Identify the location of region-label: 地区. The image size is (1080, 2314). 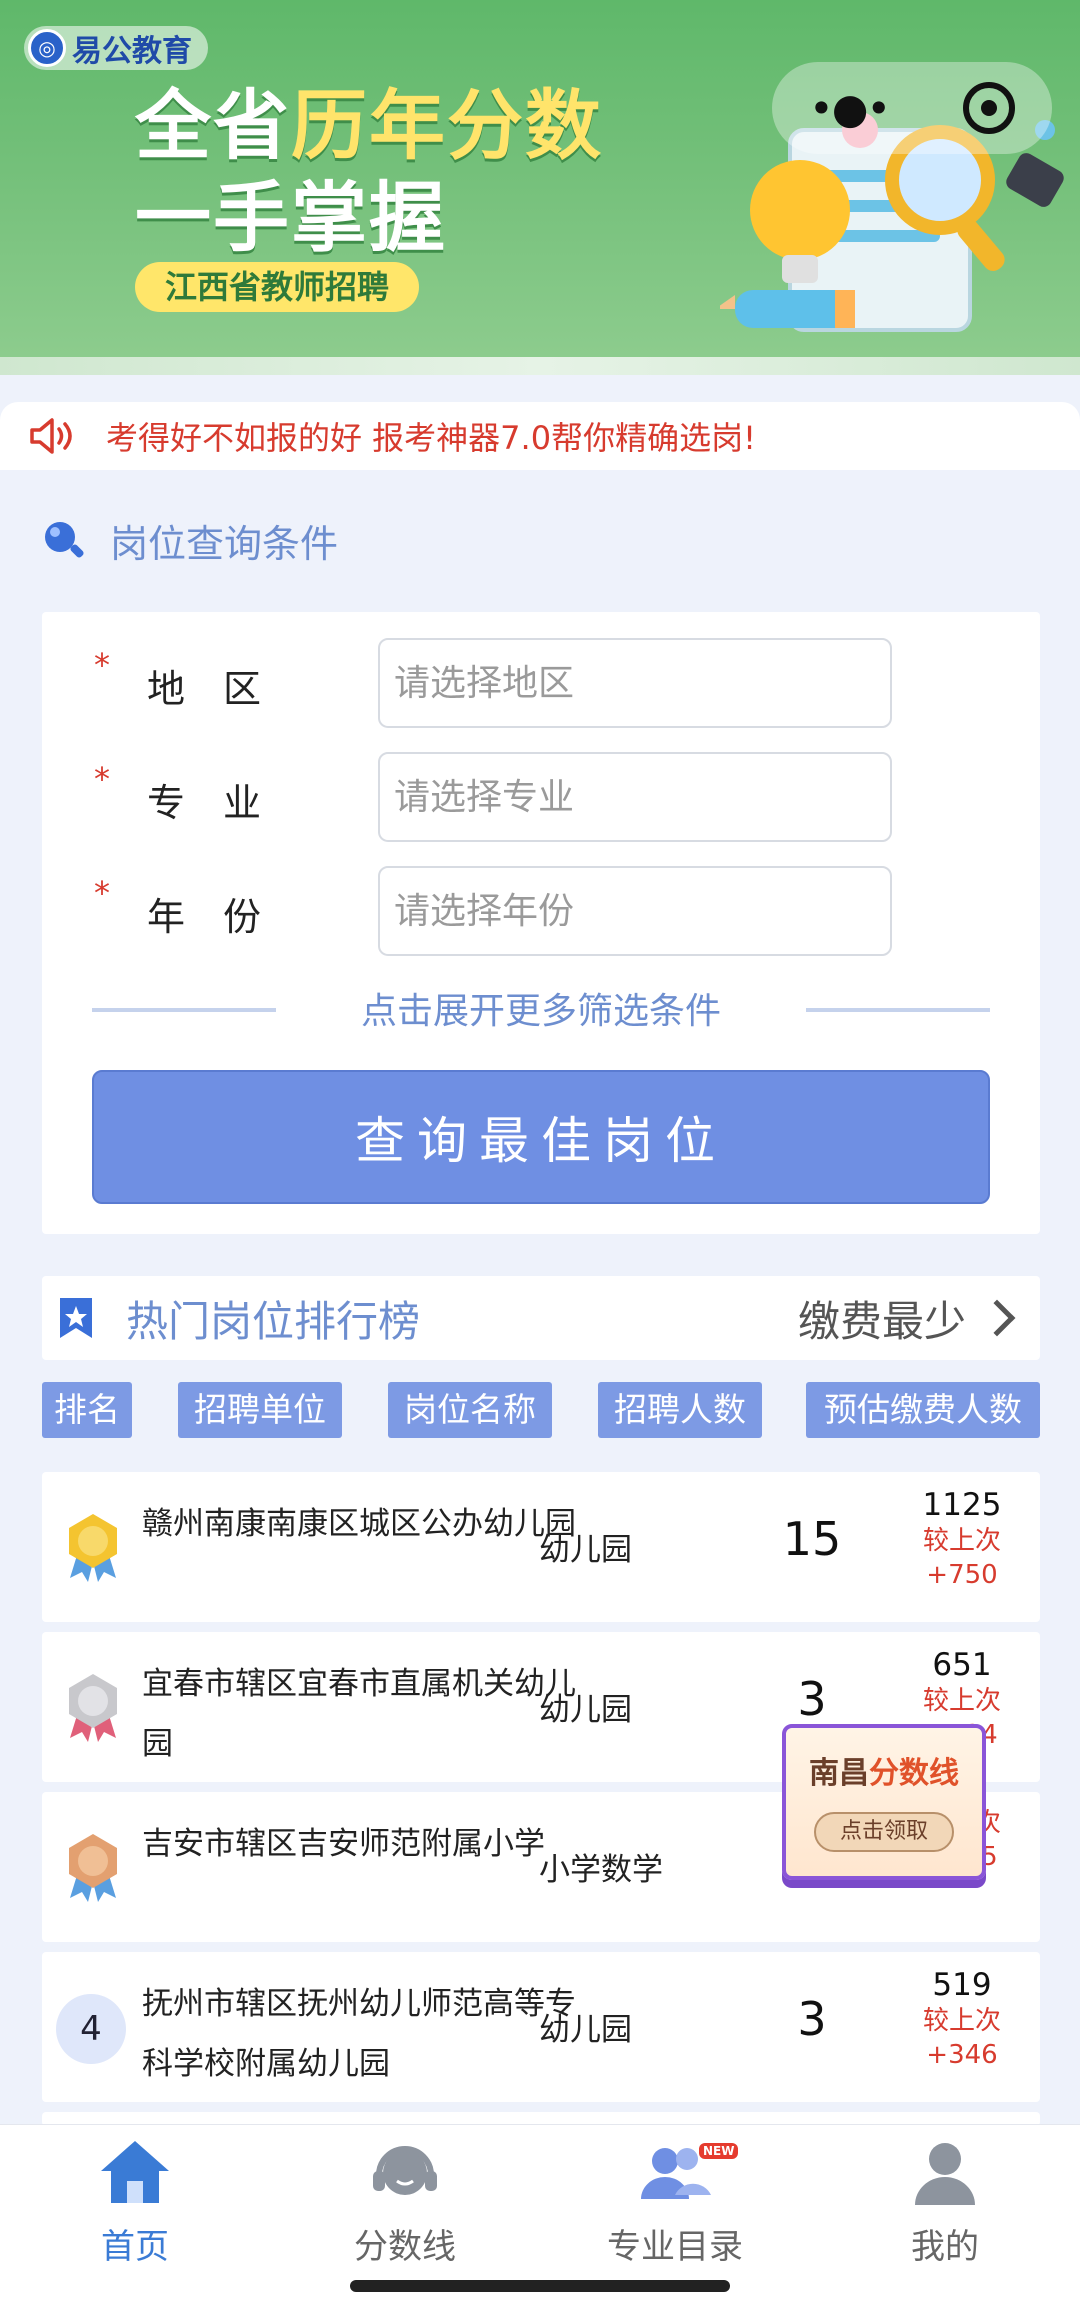
(223, 689).